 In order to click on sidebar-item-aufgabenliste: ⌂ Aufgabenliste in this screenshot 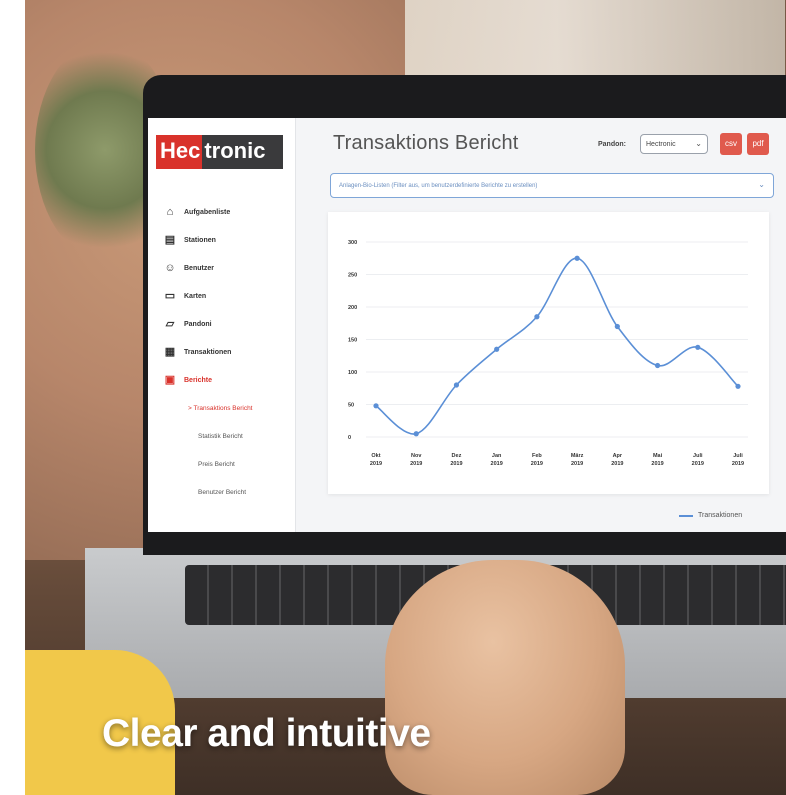, I will do `click(228, 212)`.